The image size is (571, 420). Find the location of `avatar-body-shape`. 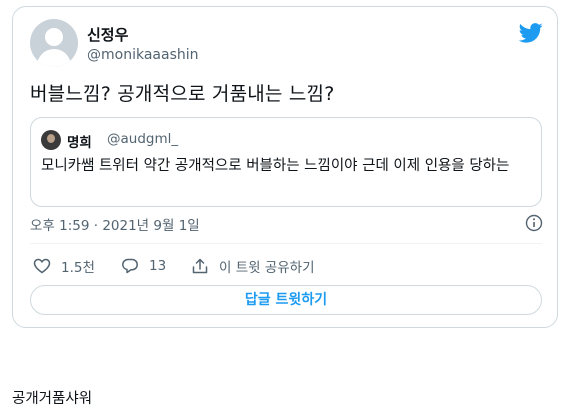

avatar-body-shape is located at coordinates (54, 58).